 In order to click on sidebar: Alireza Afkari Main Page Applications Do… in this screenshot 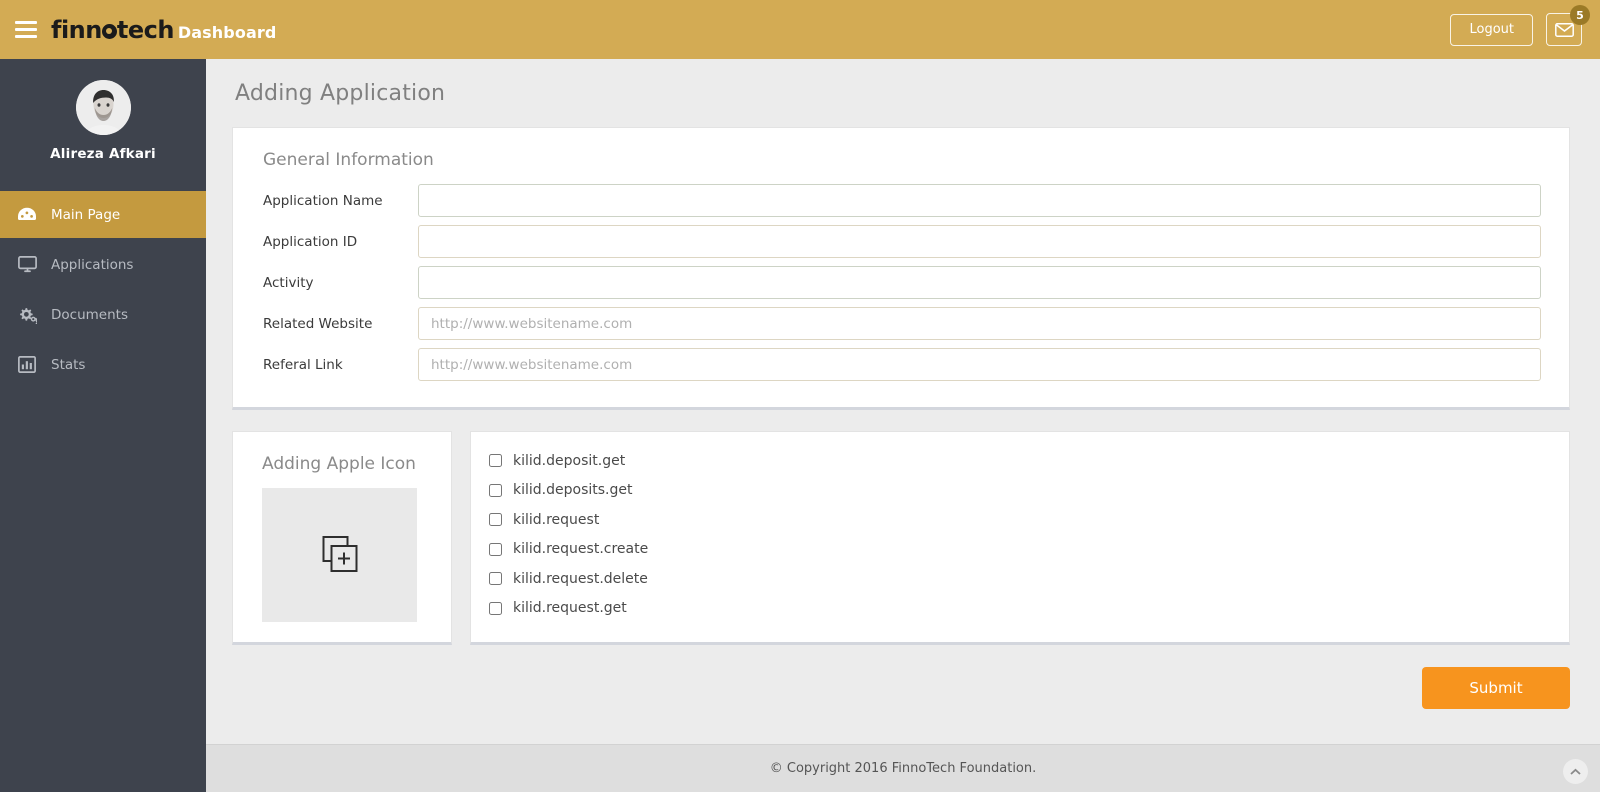, I will do `click(103, 425)`.